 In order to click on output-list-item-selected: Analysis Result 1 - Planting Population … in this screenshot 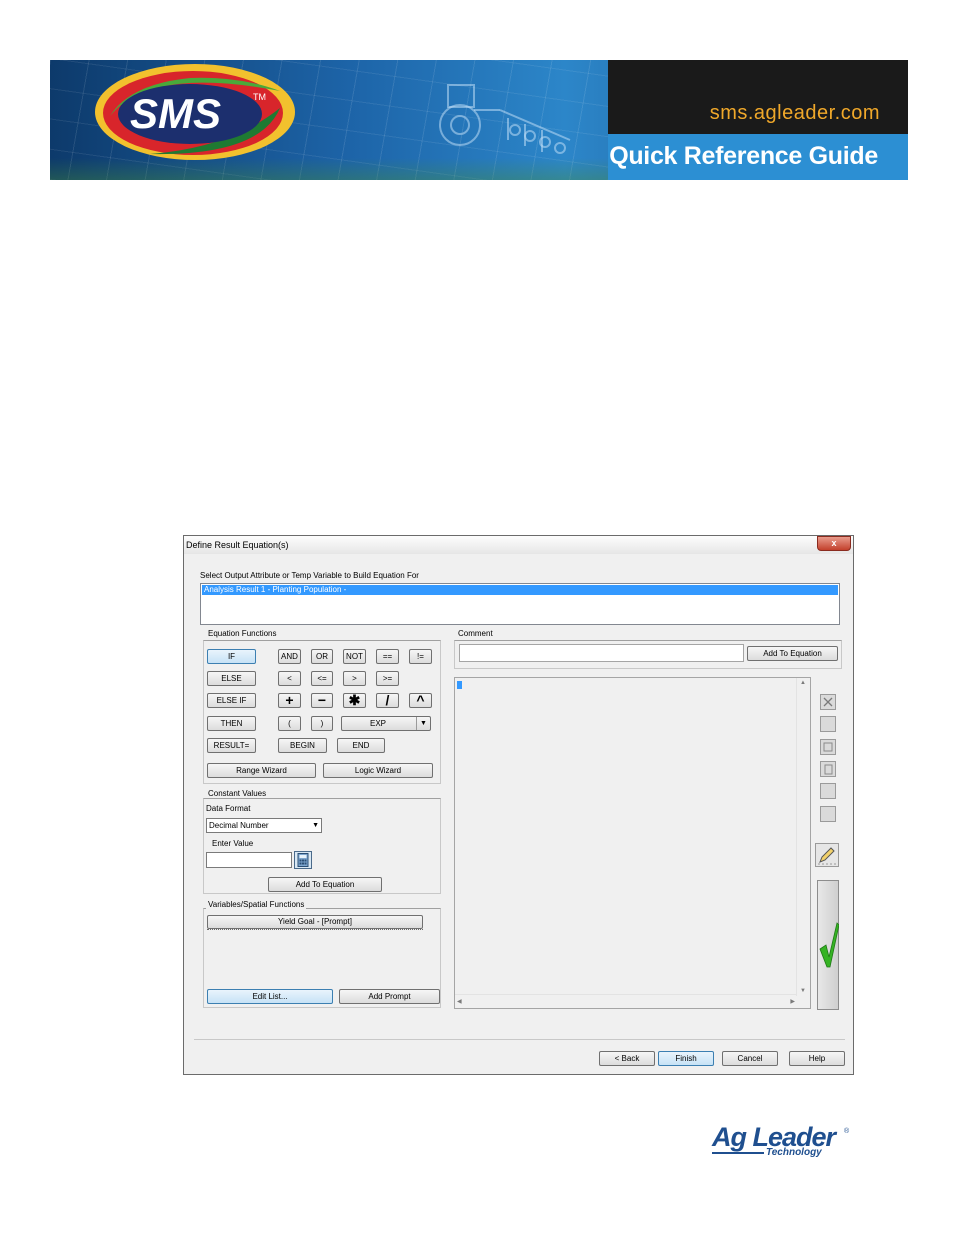, I will do `click(520, 590)`.